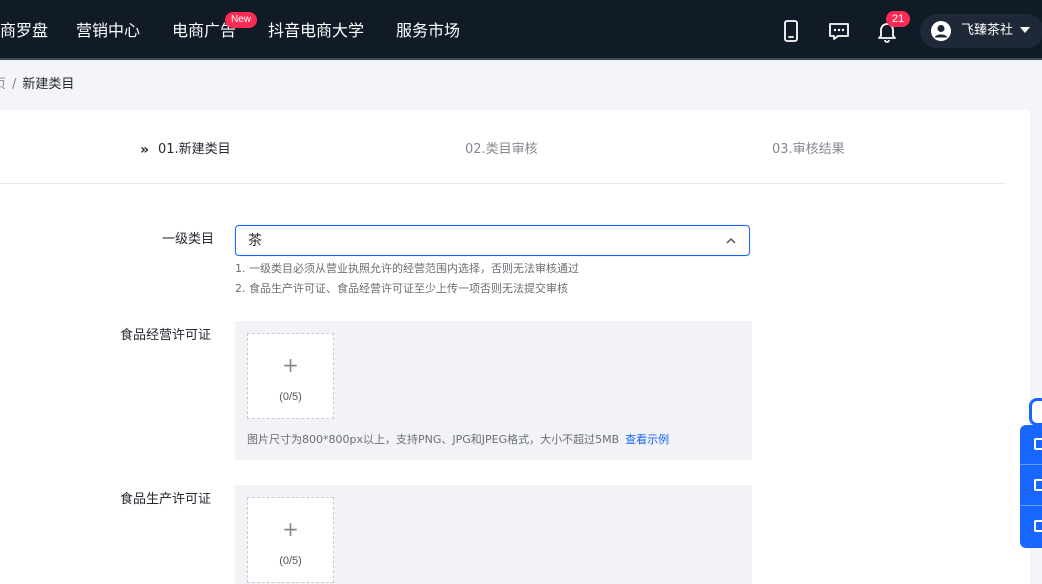 The height and width of the screenshot is (584, 1042). Describe the element at coordinates (987, 30) in the screenshot. I see `account-name: 飞臻茶社` at that location.